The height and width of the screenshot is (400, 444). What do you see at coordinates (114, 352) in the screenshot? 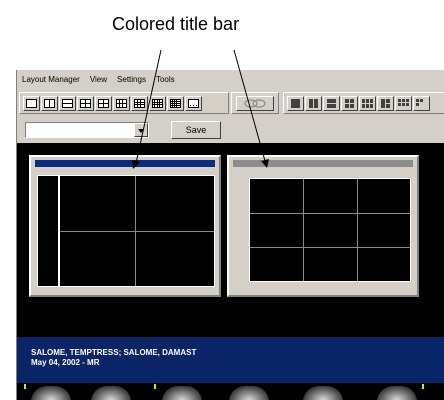
I see `patient-name: SALOME, TEMPTRESS; SALOME, DAMAST` at bounding box center [114, 352].